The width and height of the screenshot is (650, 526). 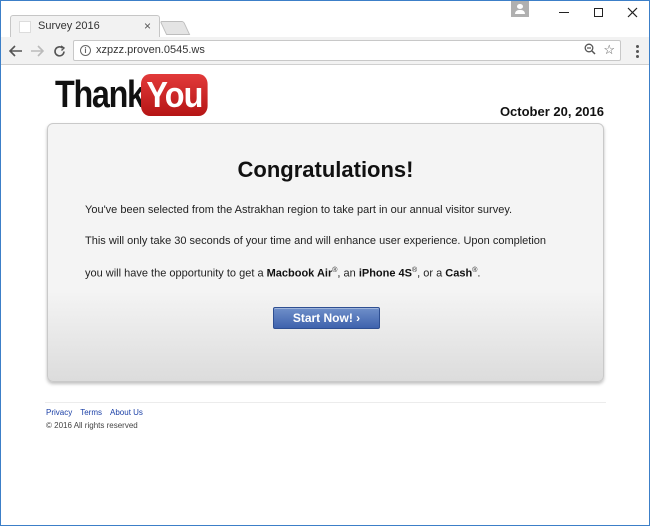 I want to click on tab-strip: Survey 2016 ×, so click(x=325, y=19).